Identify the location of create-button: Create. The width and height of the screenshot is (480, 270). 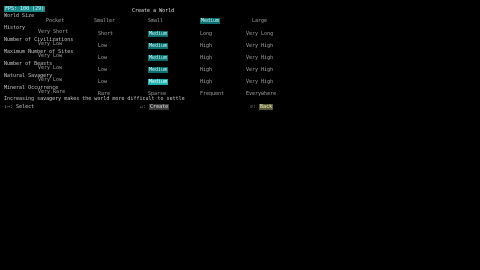
(159, 107).